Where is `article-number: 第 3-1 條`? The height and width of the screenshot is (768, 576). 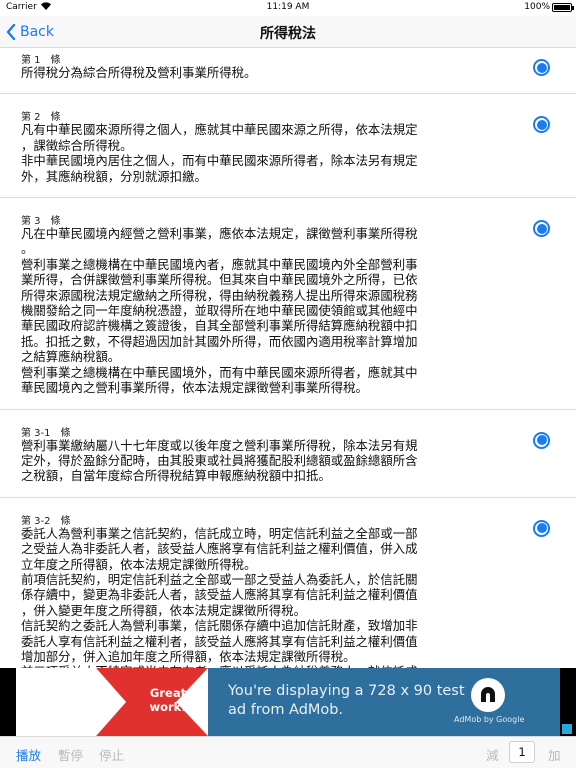
article-number: 第 3-1 條 is located at coordinates (46, 433).